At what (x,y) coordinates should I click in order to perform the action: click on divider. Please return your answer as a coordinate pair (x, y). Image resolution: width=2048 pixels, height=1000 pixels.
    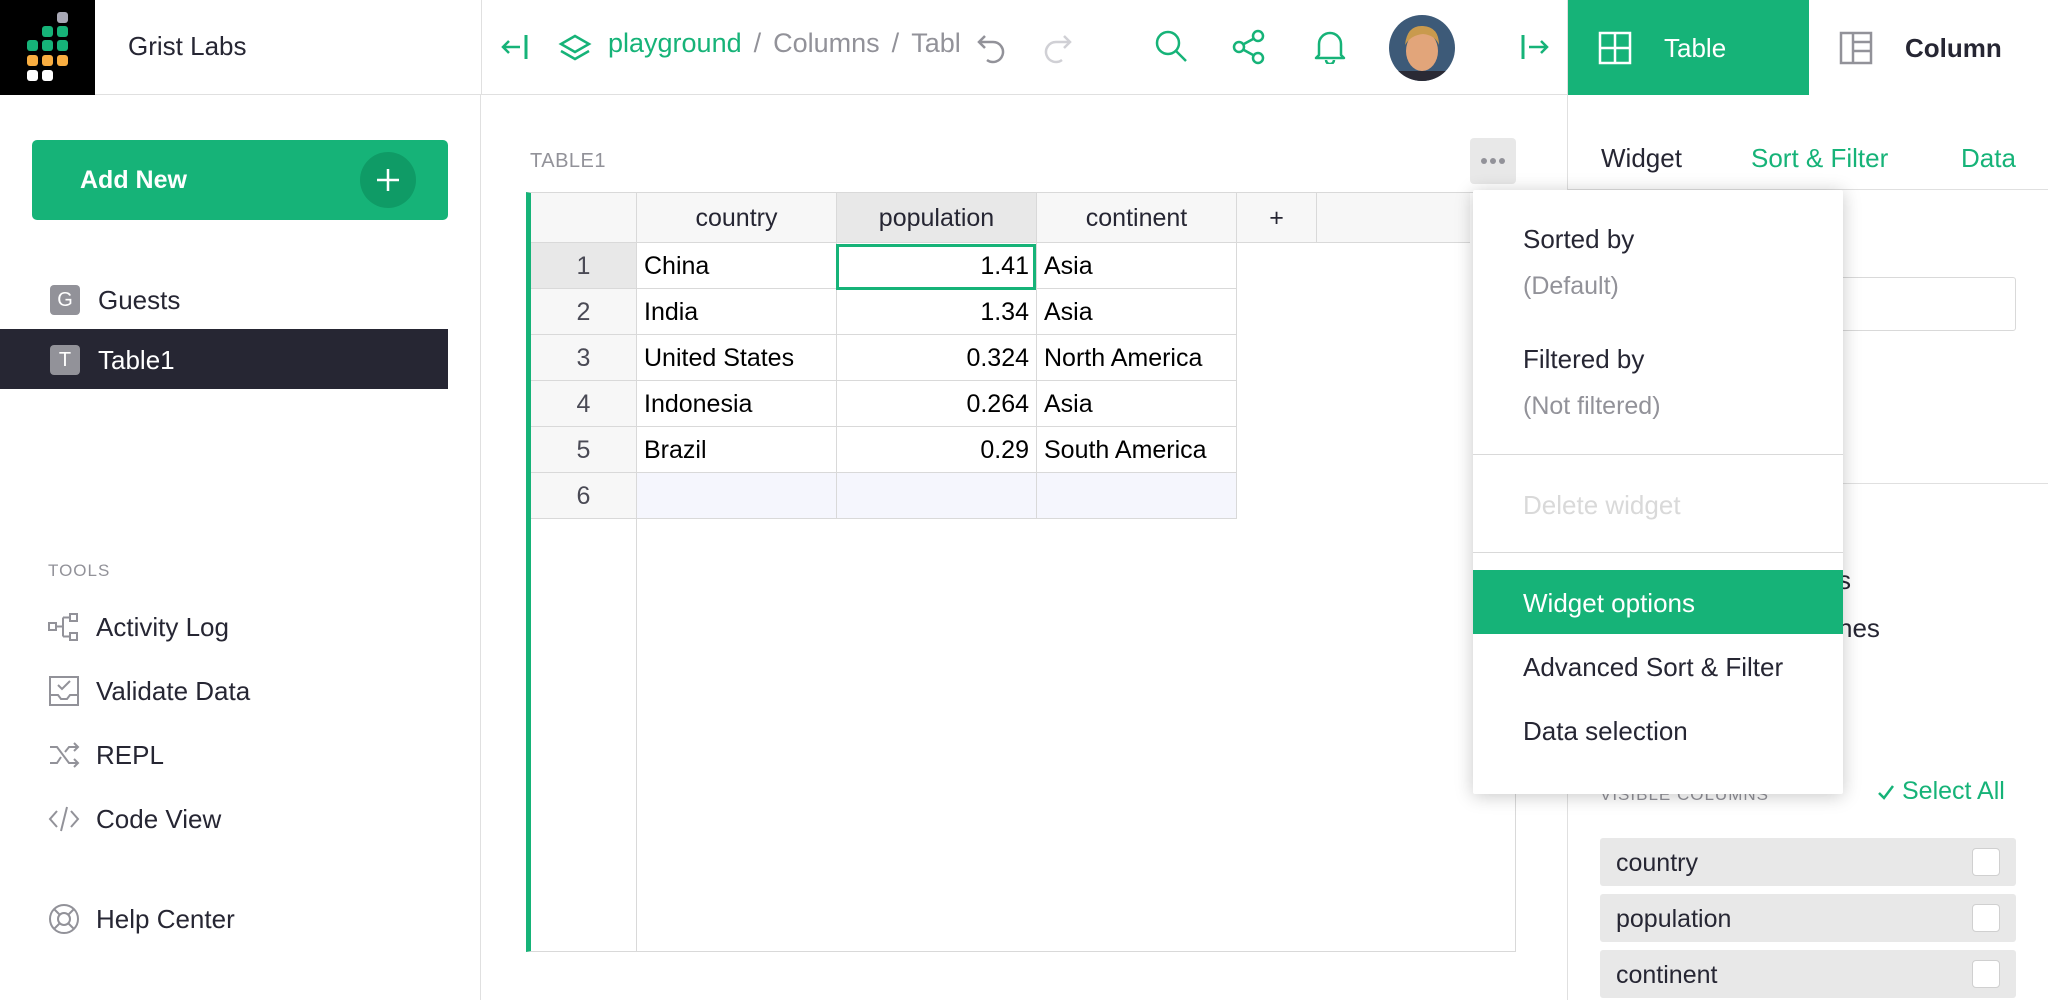
    Looking at the image, I should click on (481, 47).